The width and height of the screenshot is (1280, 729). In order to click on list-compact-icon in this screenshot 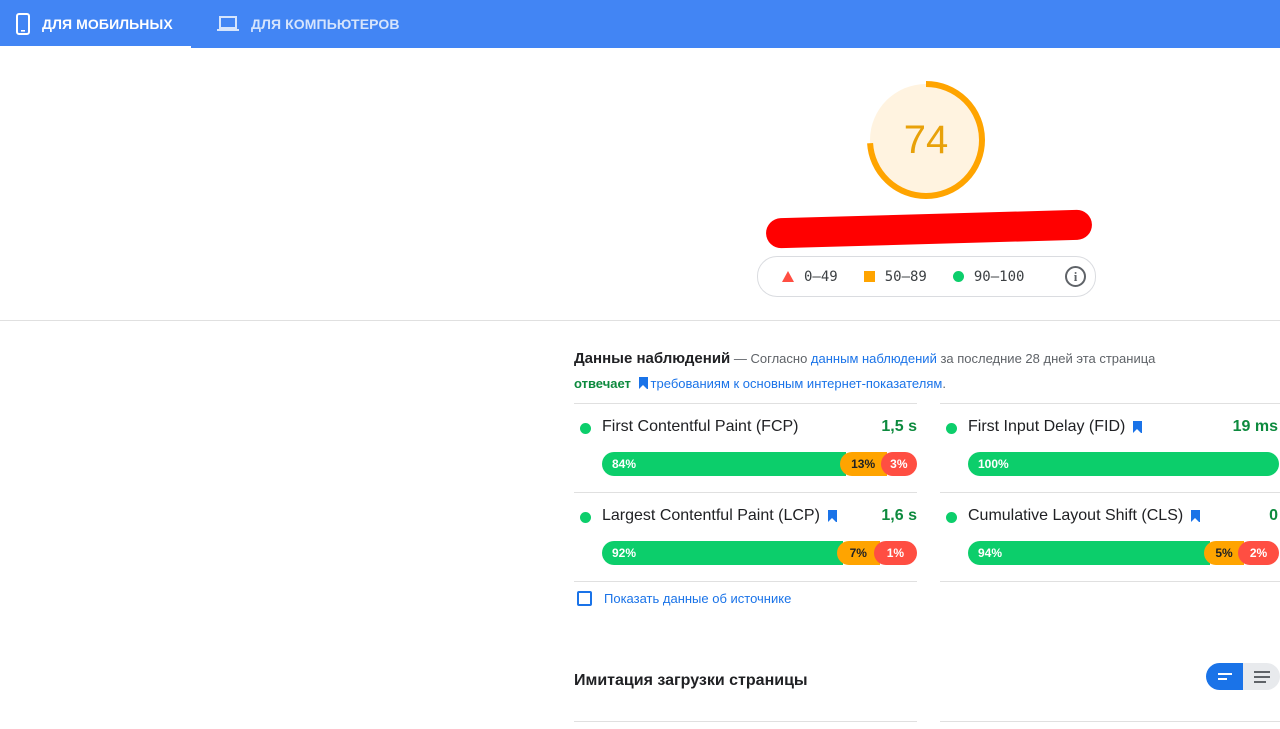, I will do `click(1224, 676)`.